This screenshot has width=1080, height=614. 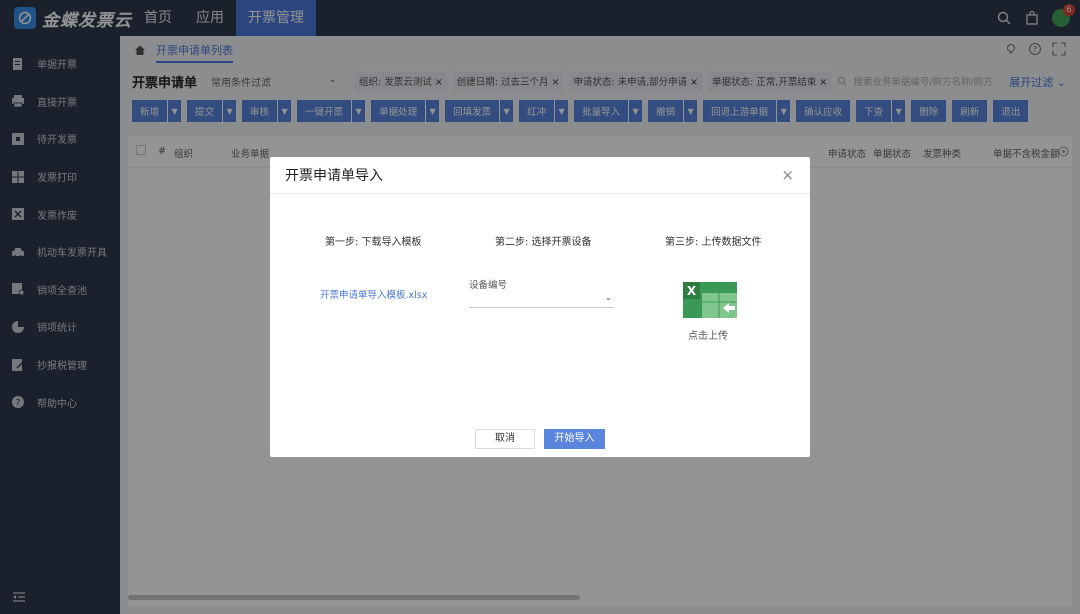 What do you see at coordinates (334, 176) in the screenshot?
I see `dialog-title: 开票申请单导入` at bounding box center [334, 176].